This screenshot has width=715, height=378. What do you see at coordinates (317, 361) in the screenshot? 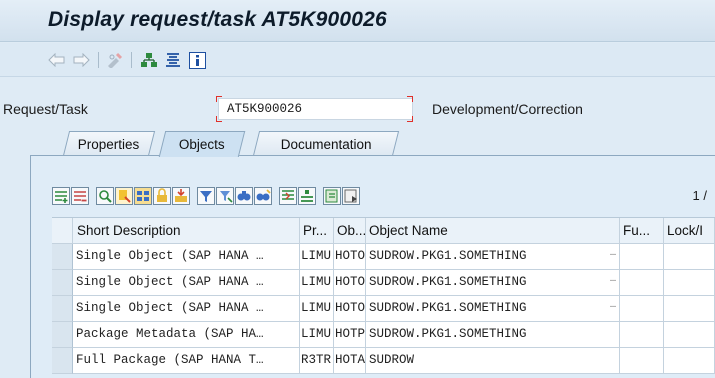
I see `cell-program-id: R3TR` at bounding box center [317, 361].